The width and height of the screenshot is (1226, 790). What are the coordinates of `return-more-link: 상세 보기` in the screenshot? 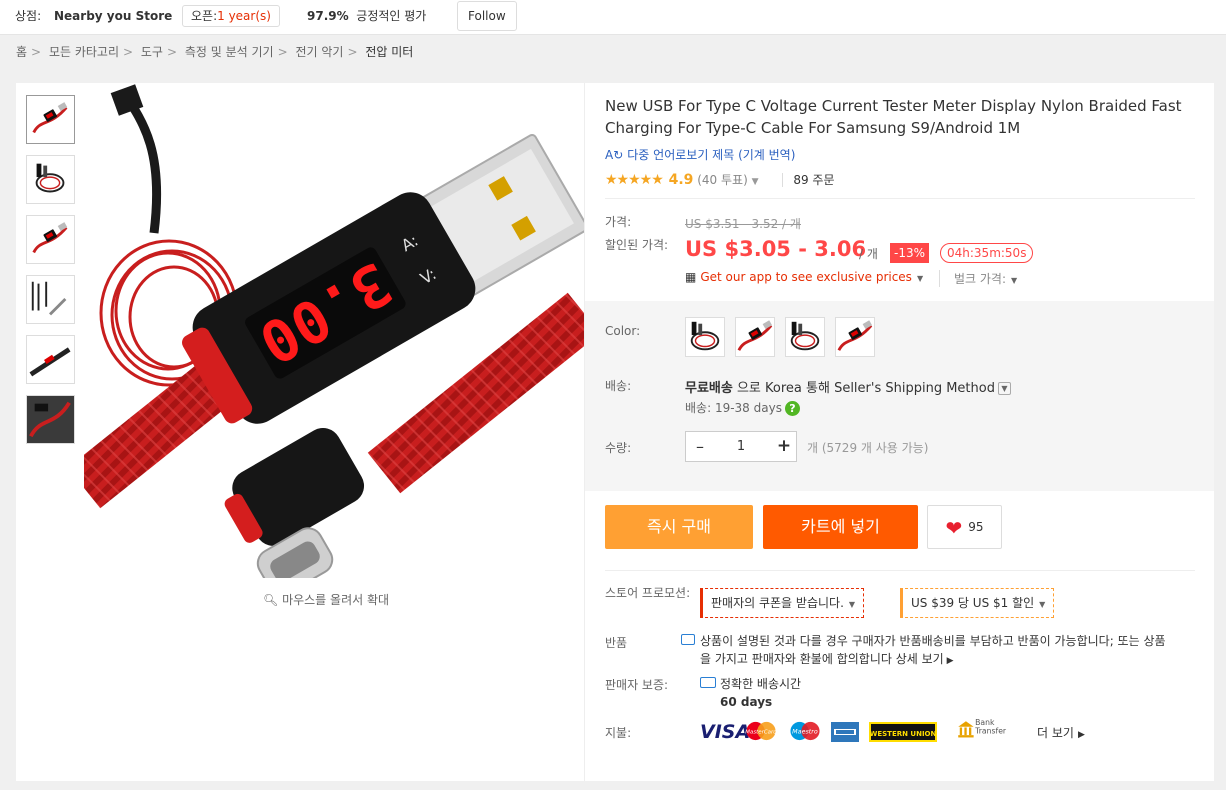 It's located at (920, 659).